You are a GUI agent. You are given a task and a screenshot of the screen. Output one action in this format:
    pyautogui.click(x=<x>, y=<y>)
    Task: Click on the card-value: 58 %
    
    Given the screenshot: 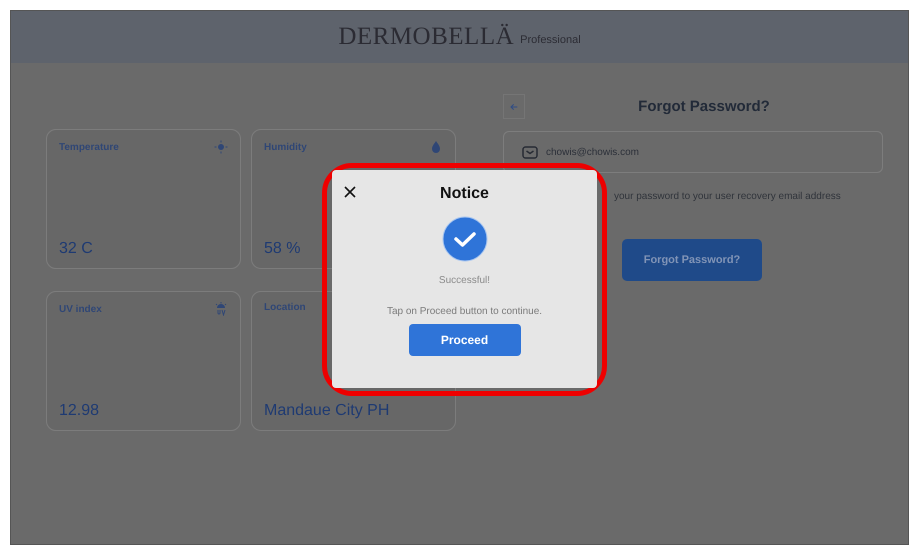 What is the action you would take?
    pyautogui.click(x=283, y=249)
    